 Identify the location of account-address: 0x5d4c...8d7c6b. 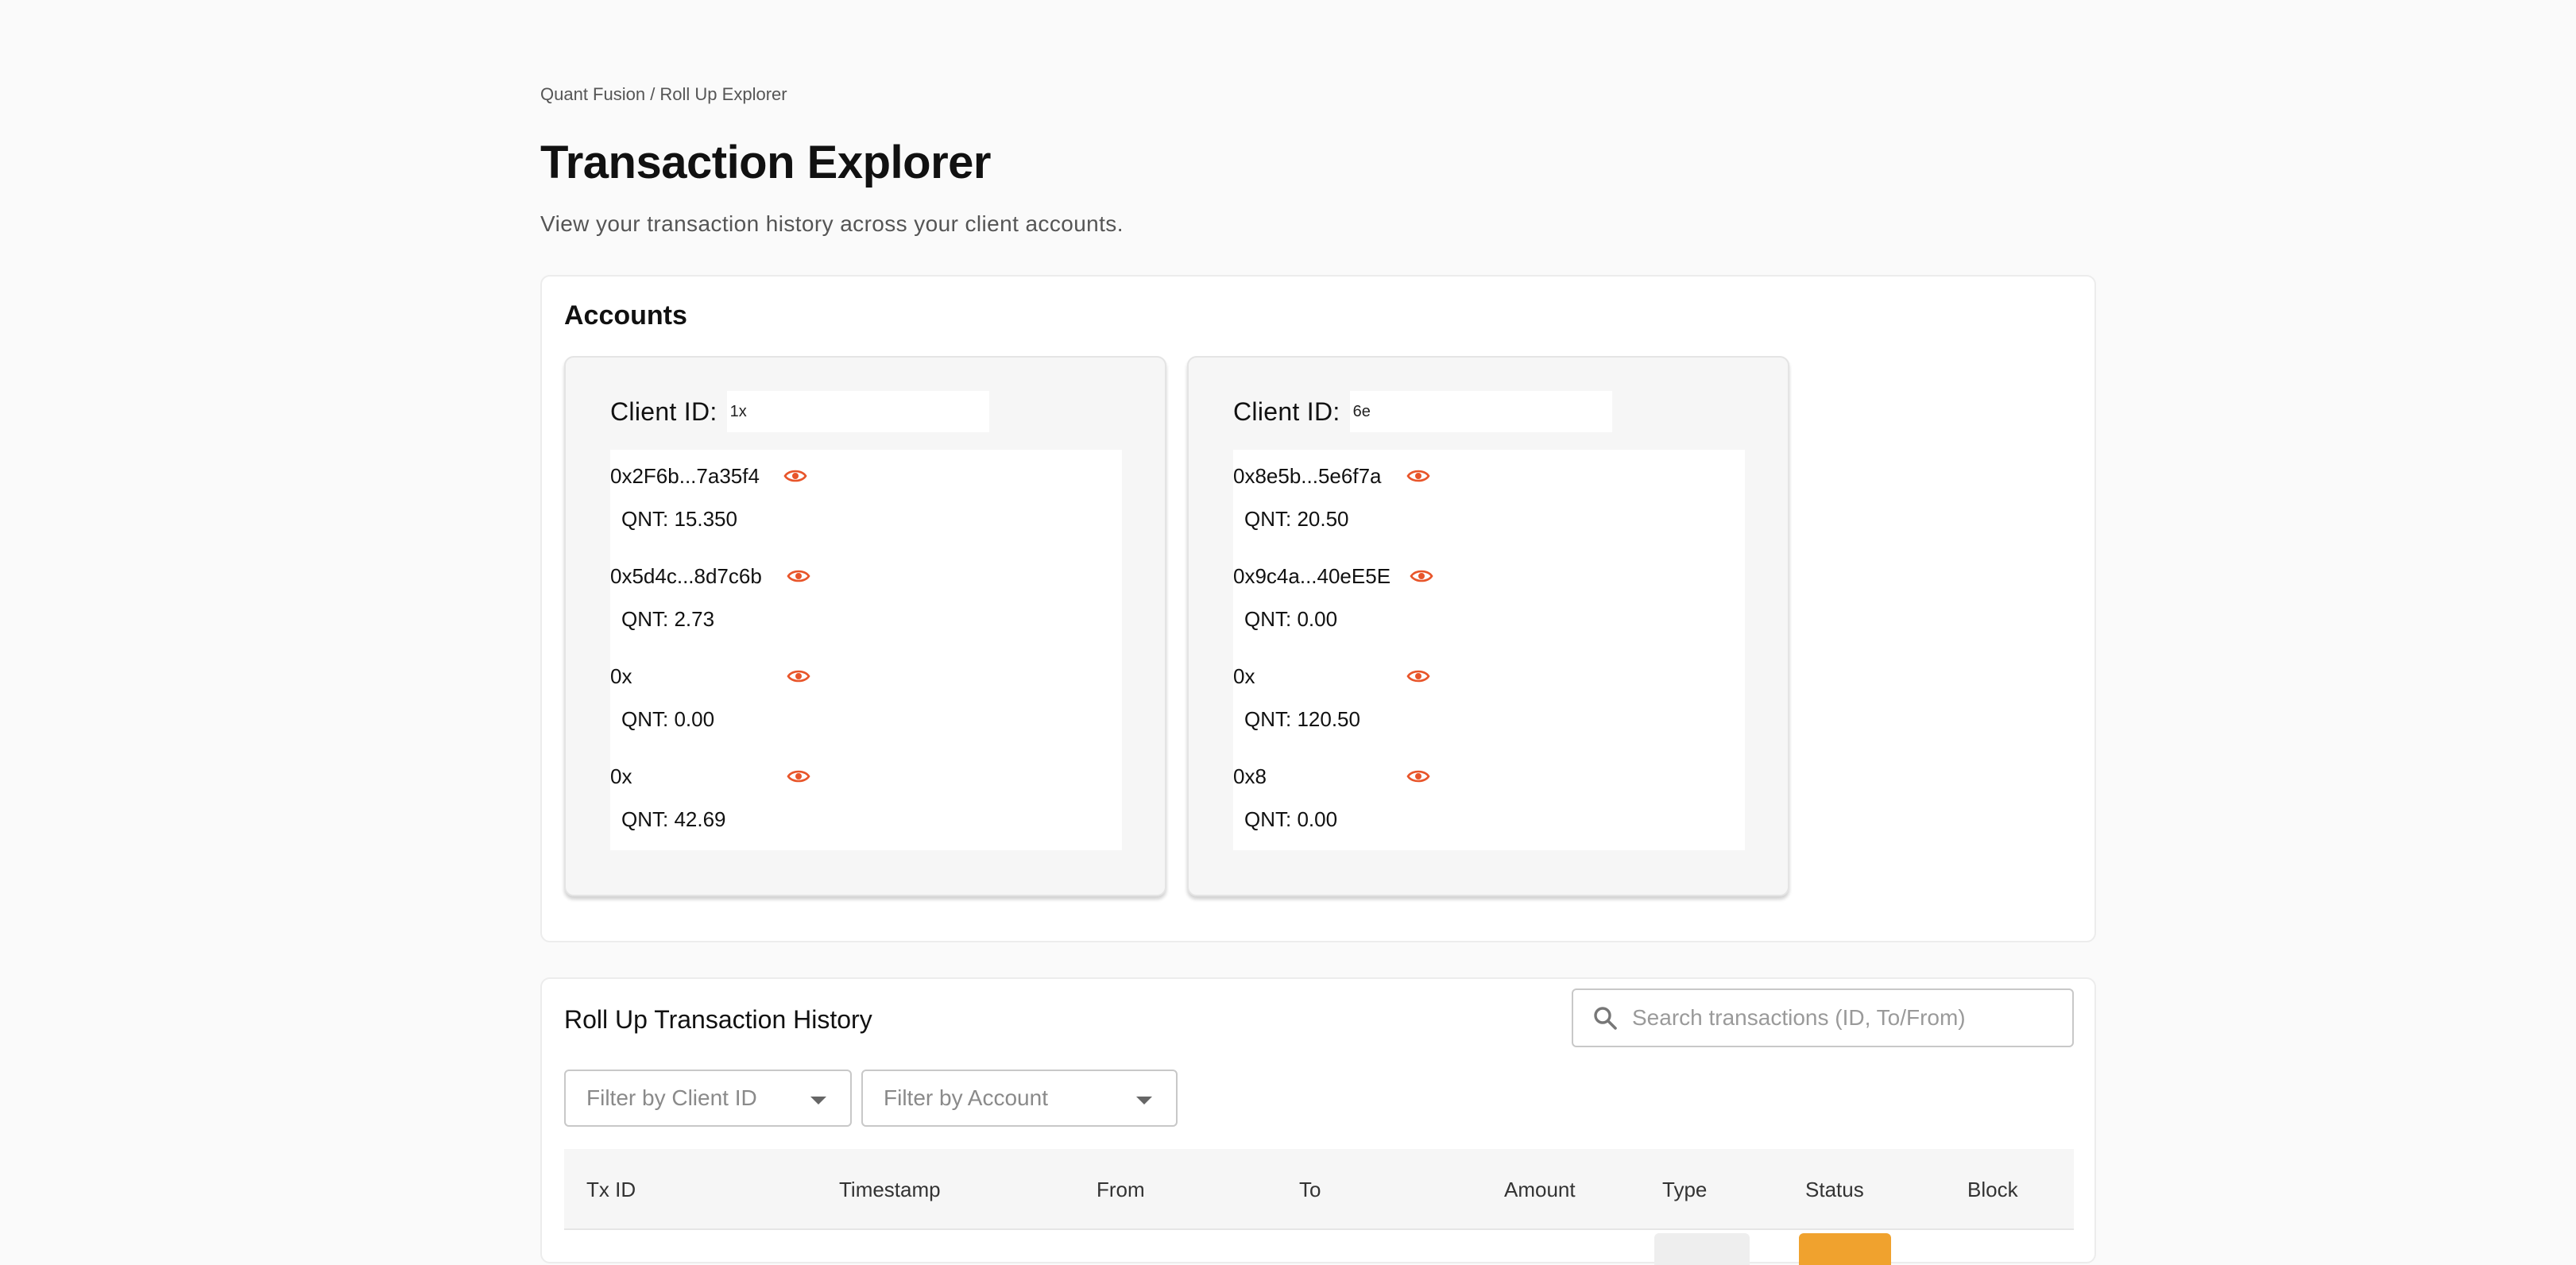
(686, 576).